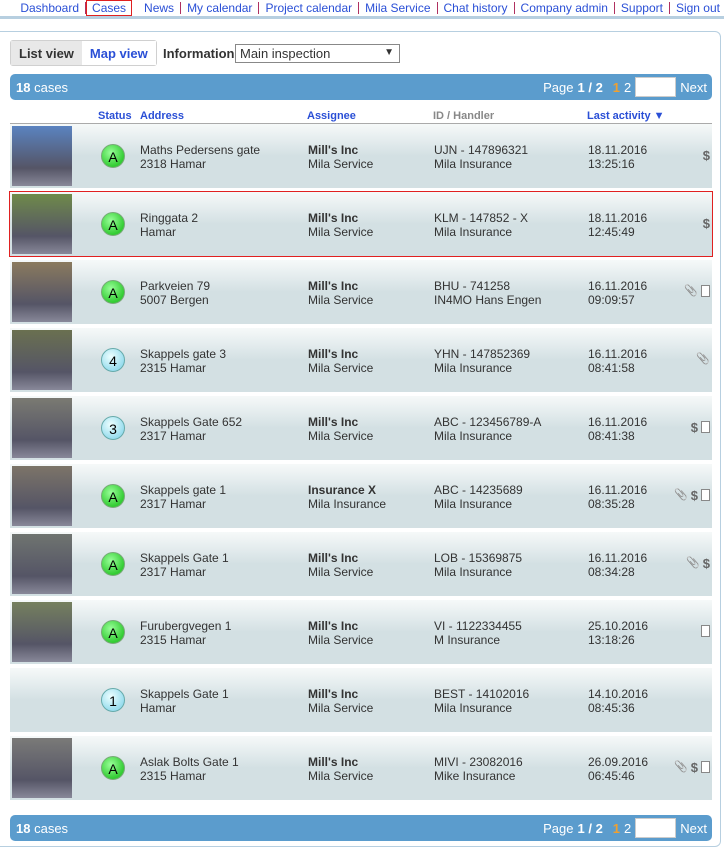 The height and width of the screenshot is (852, 724). What do you see at coordinates (115, 116) in the screenshot?
I see `header-status: Status` at bounding box center [115, 116].